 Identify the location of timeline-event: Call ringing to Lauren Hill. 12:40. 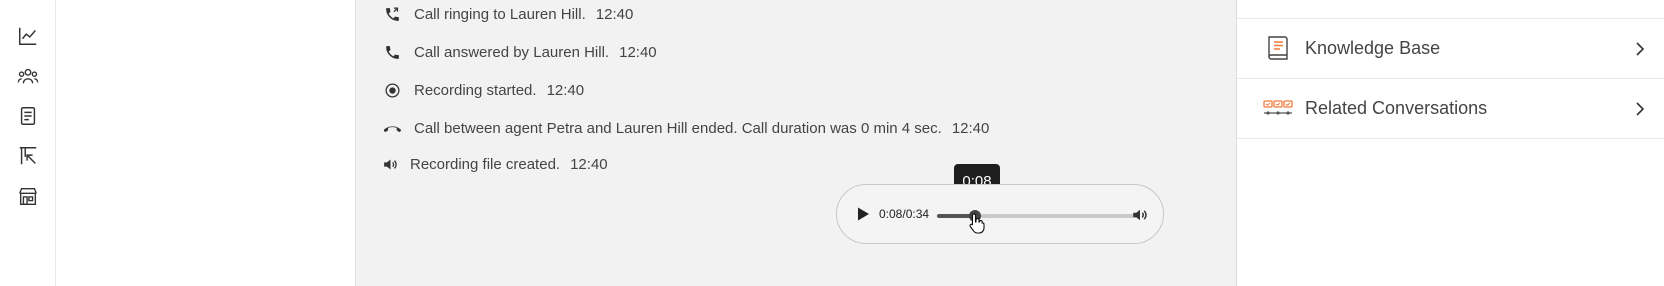
(507, 14).